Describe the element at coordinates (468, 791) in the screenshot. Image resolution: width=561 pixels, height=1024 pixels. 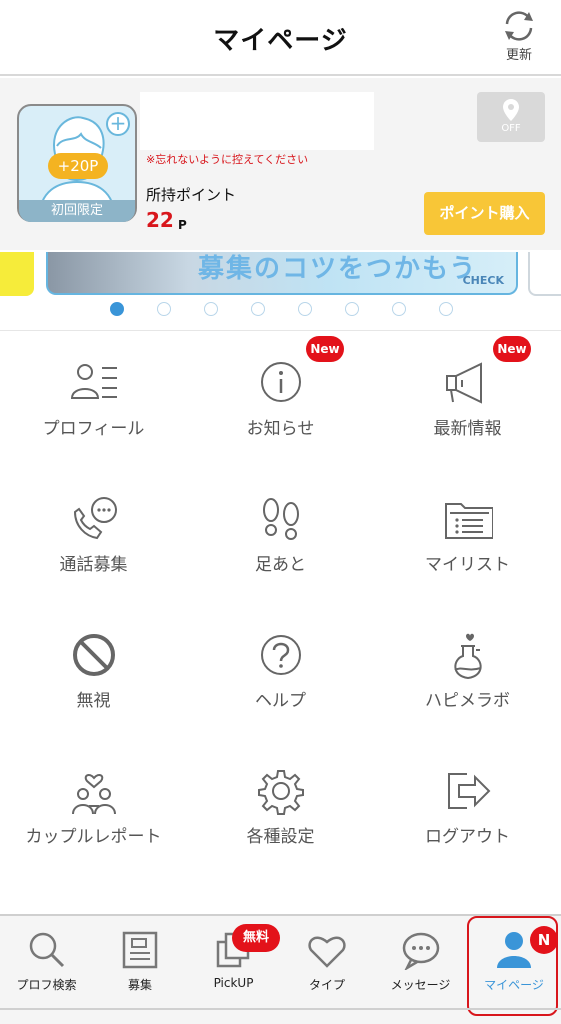
I see `logout-icon` at that location.